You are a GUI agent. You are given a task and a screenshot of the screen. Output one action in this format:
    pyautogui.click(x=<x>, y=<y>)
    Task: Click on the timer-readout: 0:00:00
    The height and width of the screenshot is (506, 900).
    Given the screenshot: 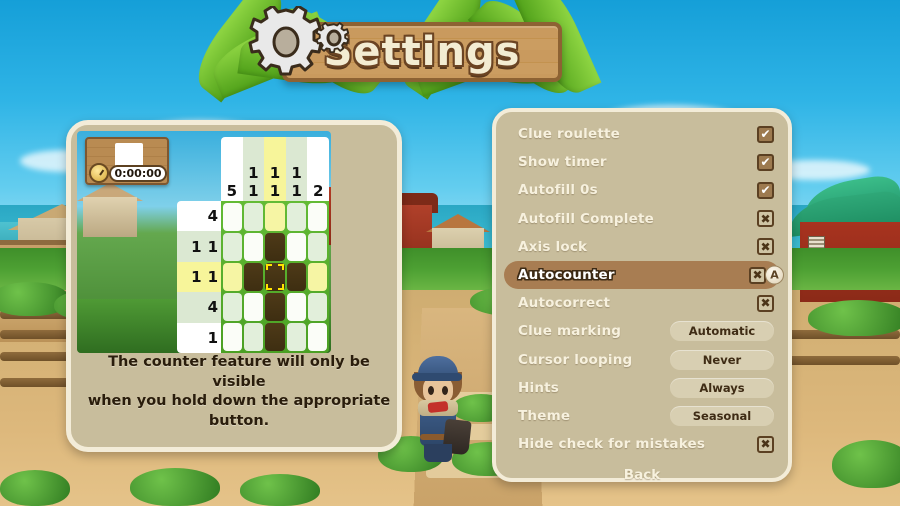 What is the action you would take?
    pyautogui.click(x=138, y=173)
    